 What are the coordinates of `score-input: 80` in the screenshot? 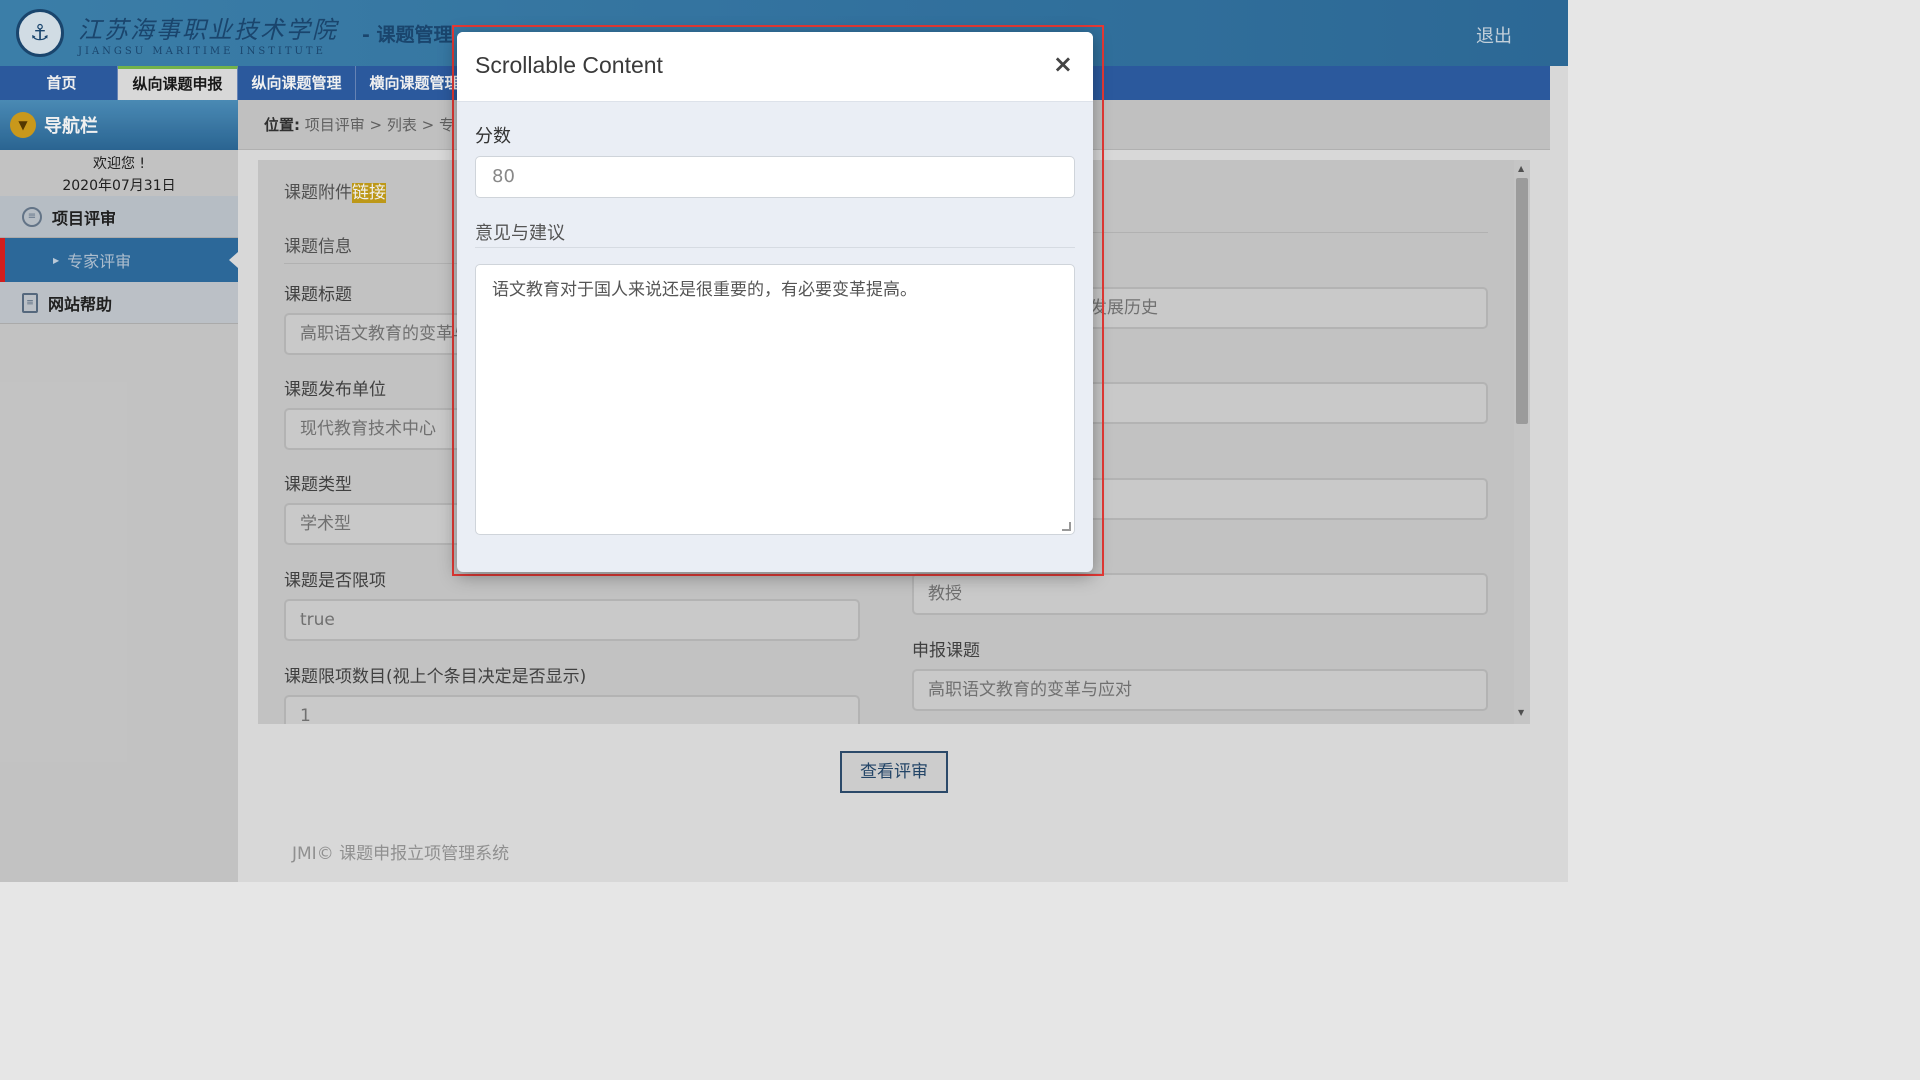 It's located at (775, 177).